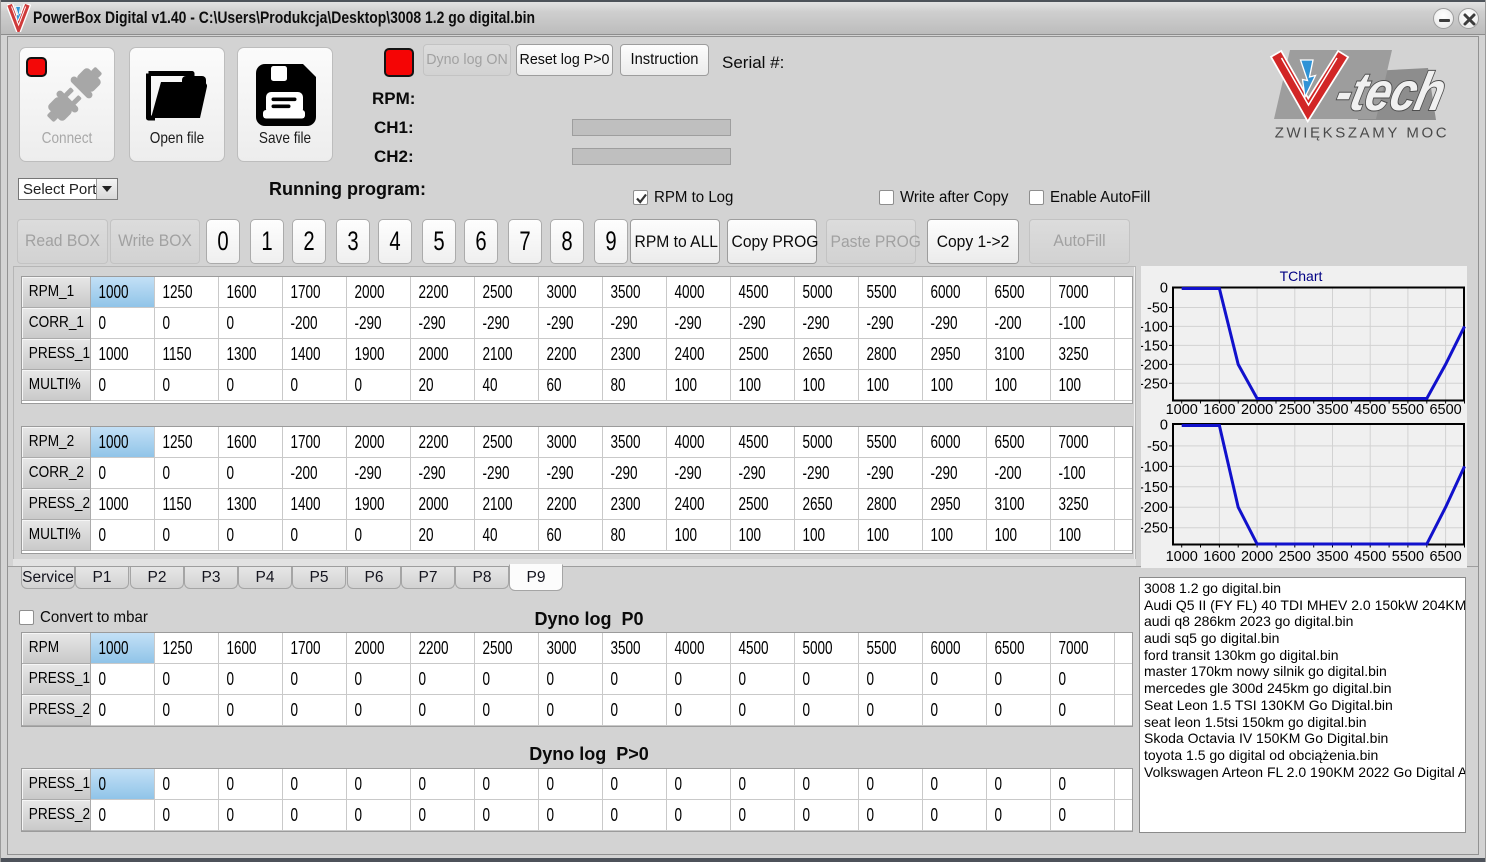  What do you see at coordinates (1390, 91) in the screenshot?
I see `svg-text: -tech` at bounding box center [1390, 91].